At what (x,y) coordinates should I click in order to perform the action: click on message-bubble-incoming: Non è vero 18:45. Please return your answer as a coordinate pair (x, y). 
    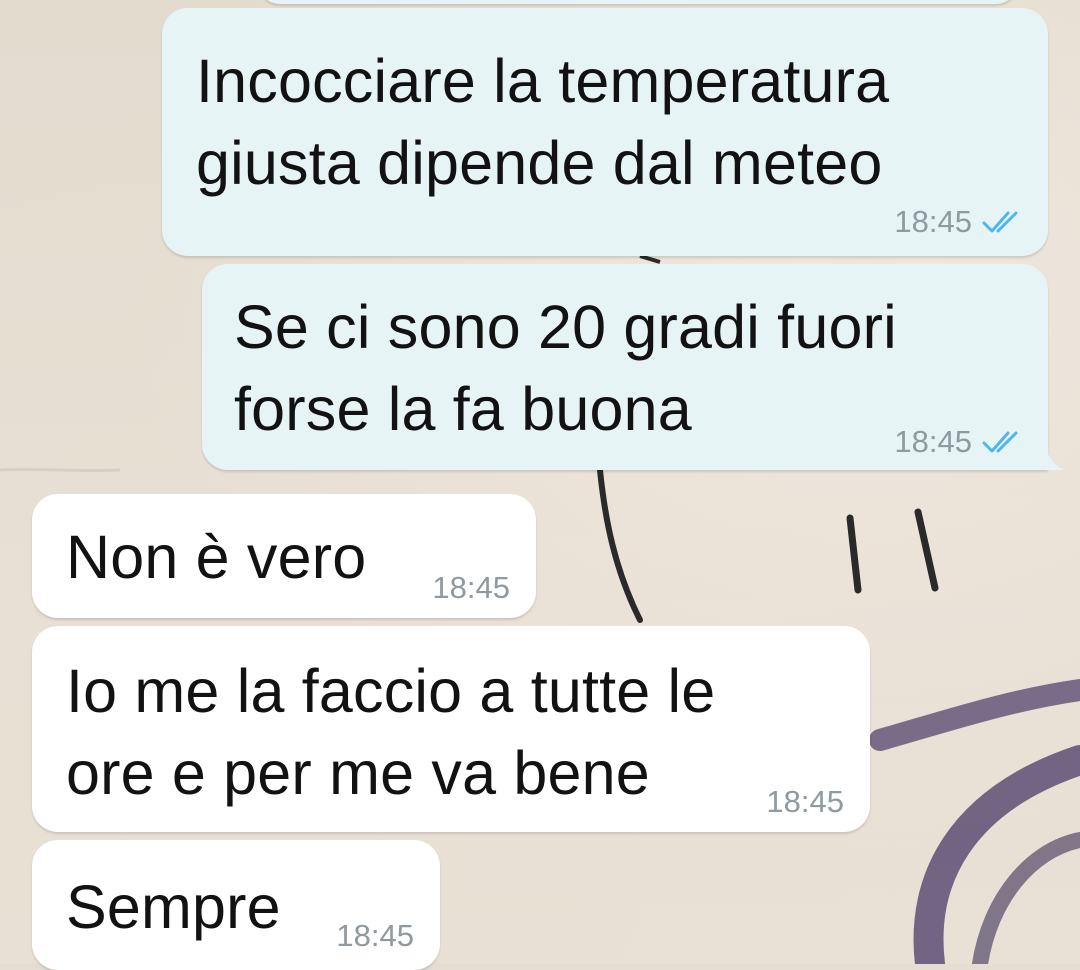
    Looking at the image, I should click on (284, 556).